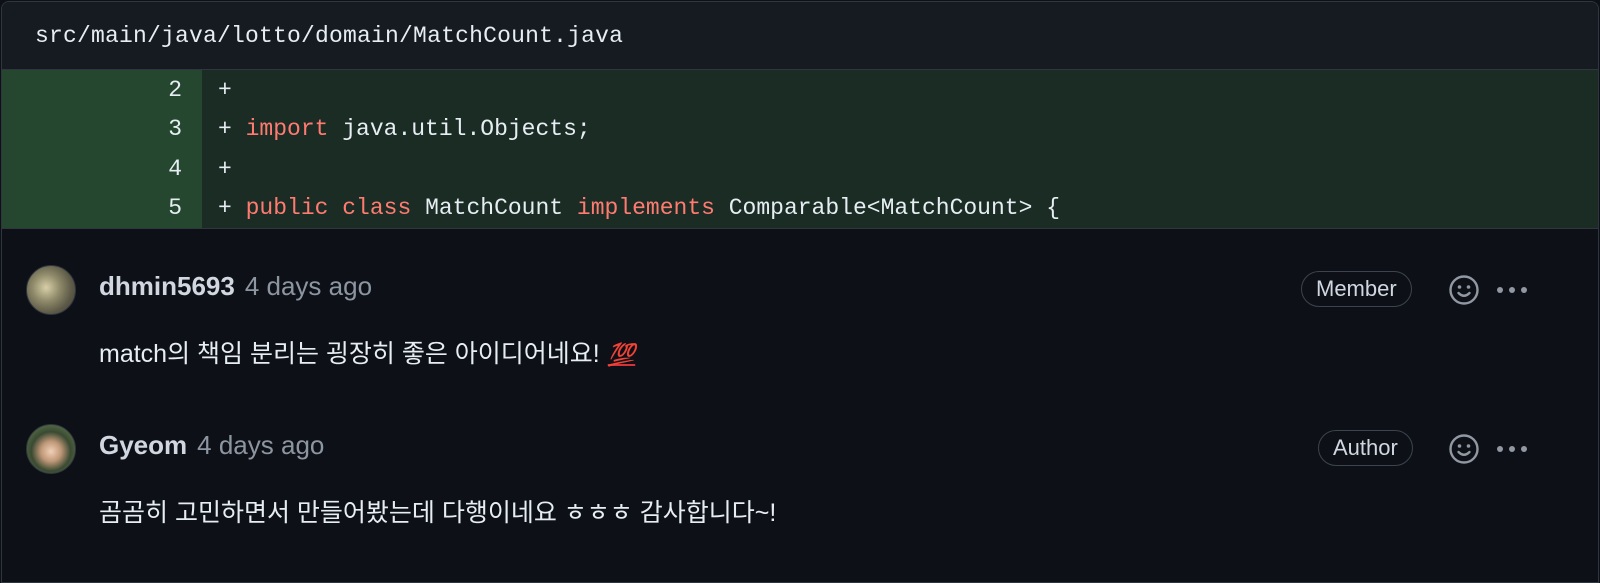 The image size is (1600, 583). I want to click on code-keyword: public, so click(287, 208).